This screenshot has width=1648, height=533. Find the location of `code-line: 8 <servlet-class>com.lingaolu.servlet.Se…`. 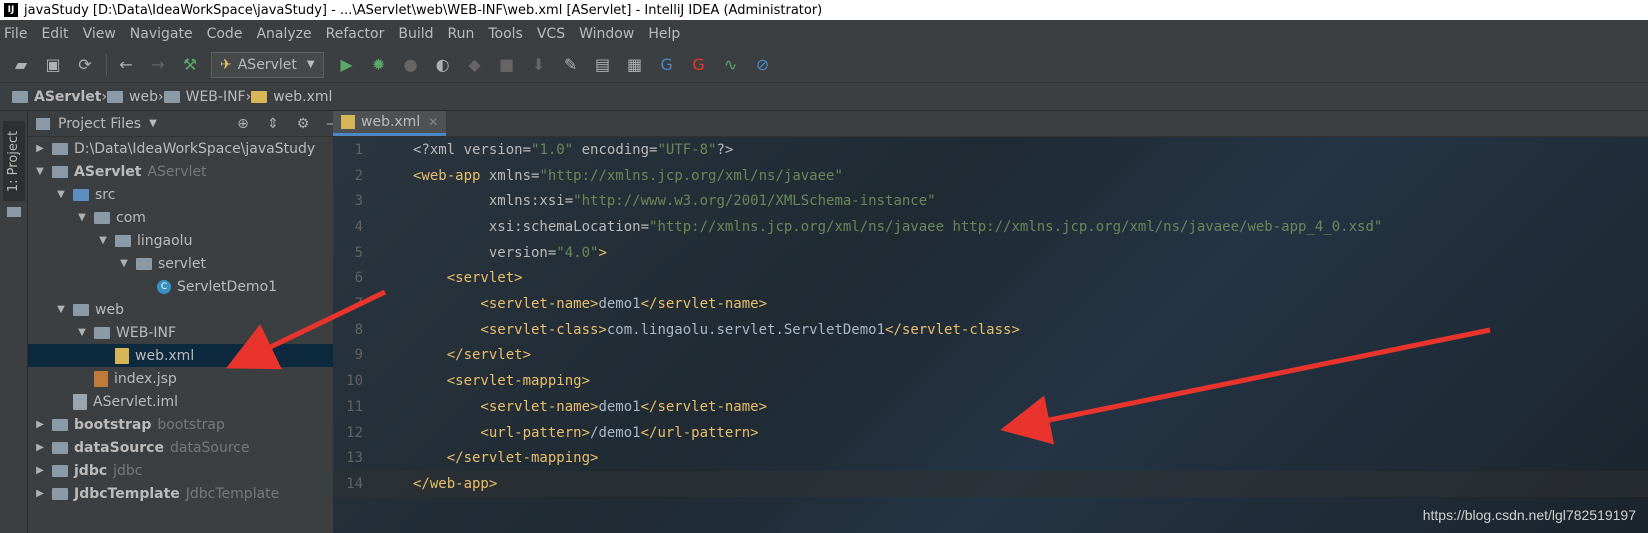

code-line: 8 <servlet-class>com.lingaolu.servlet.Se… is located at coordinates (990, 330).